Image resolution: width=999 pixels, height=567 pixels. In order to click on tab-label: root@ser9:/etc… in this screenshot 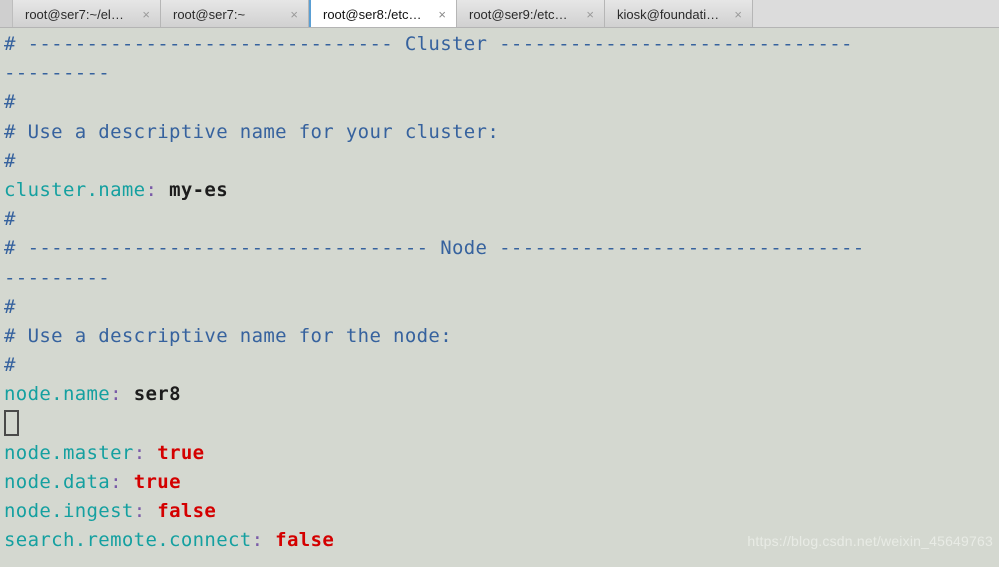, I will do `click(518, 14)`.